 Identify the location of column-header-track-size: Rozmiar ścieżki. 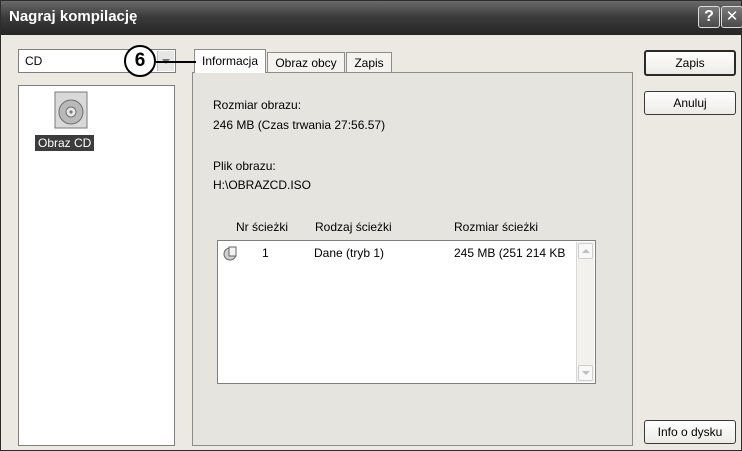
(496, 227).